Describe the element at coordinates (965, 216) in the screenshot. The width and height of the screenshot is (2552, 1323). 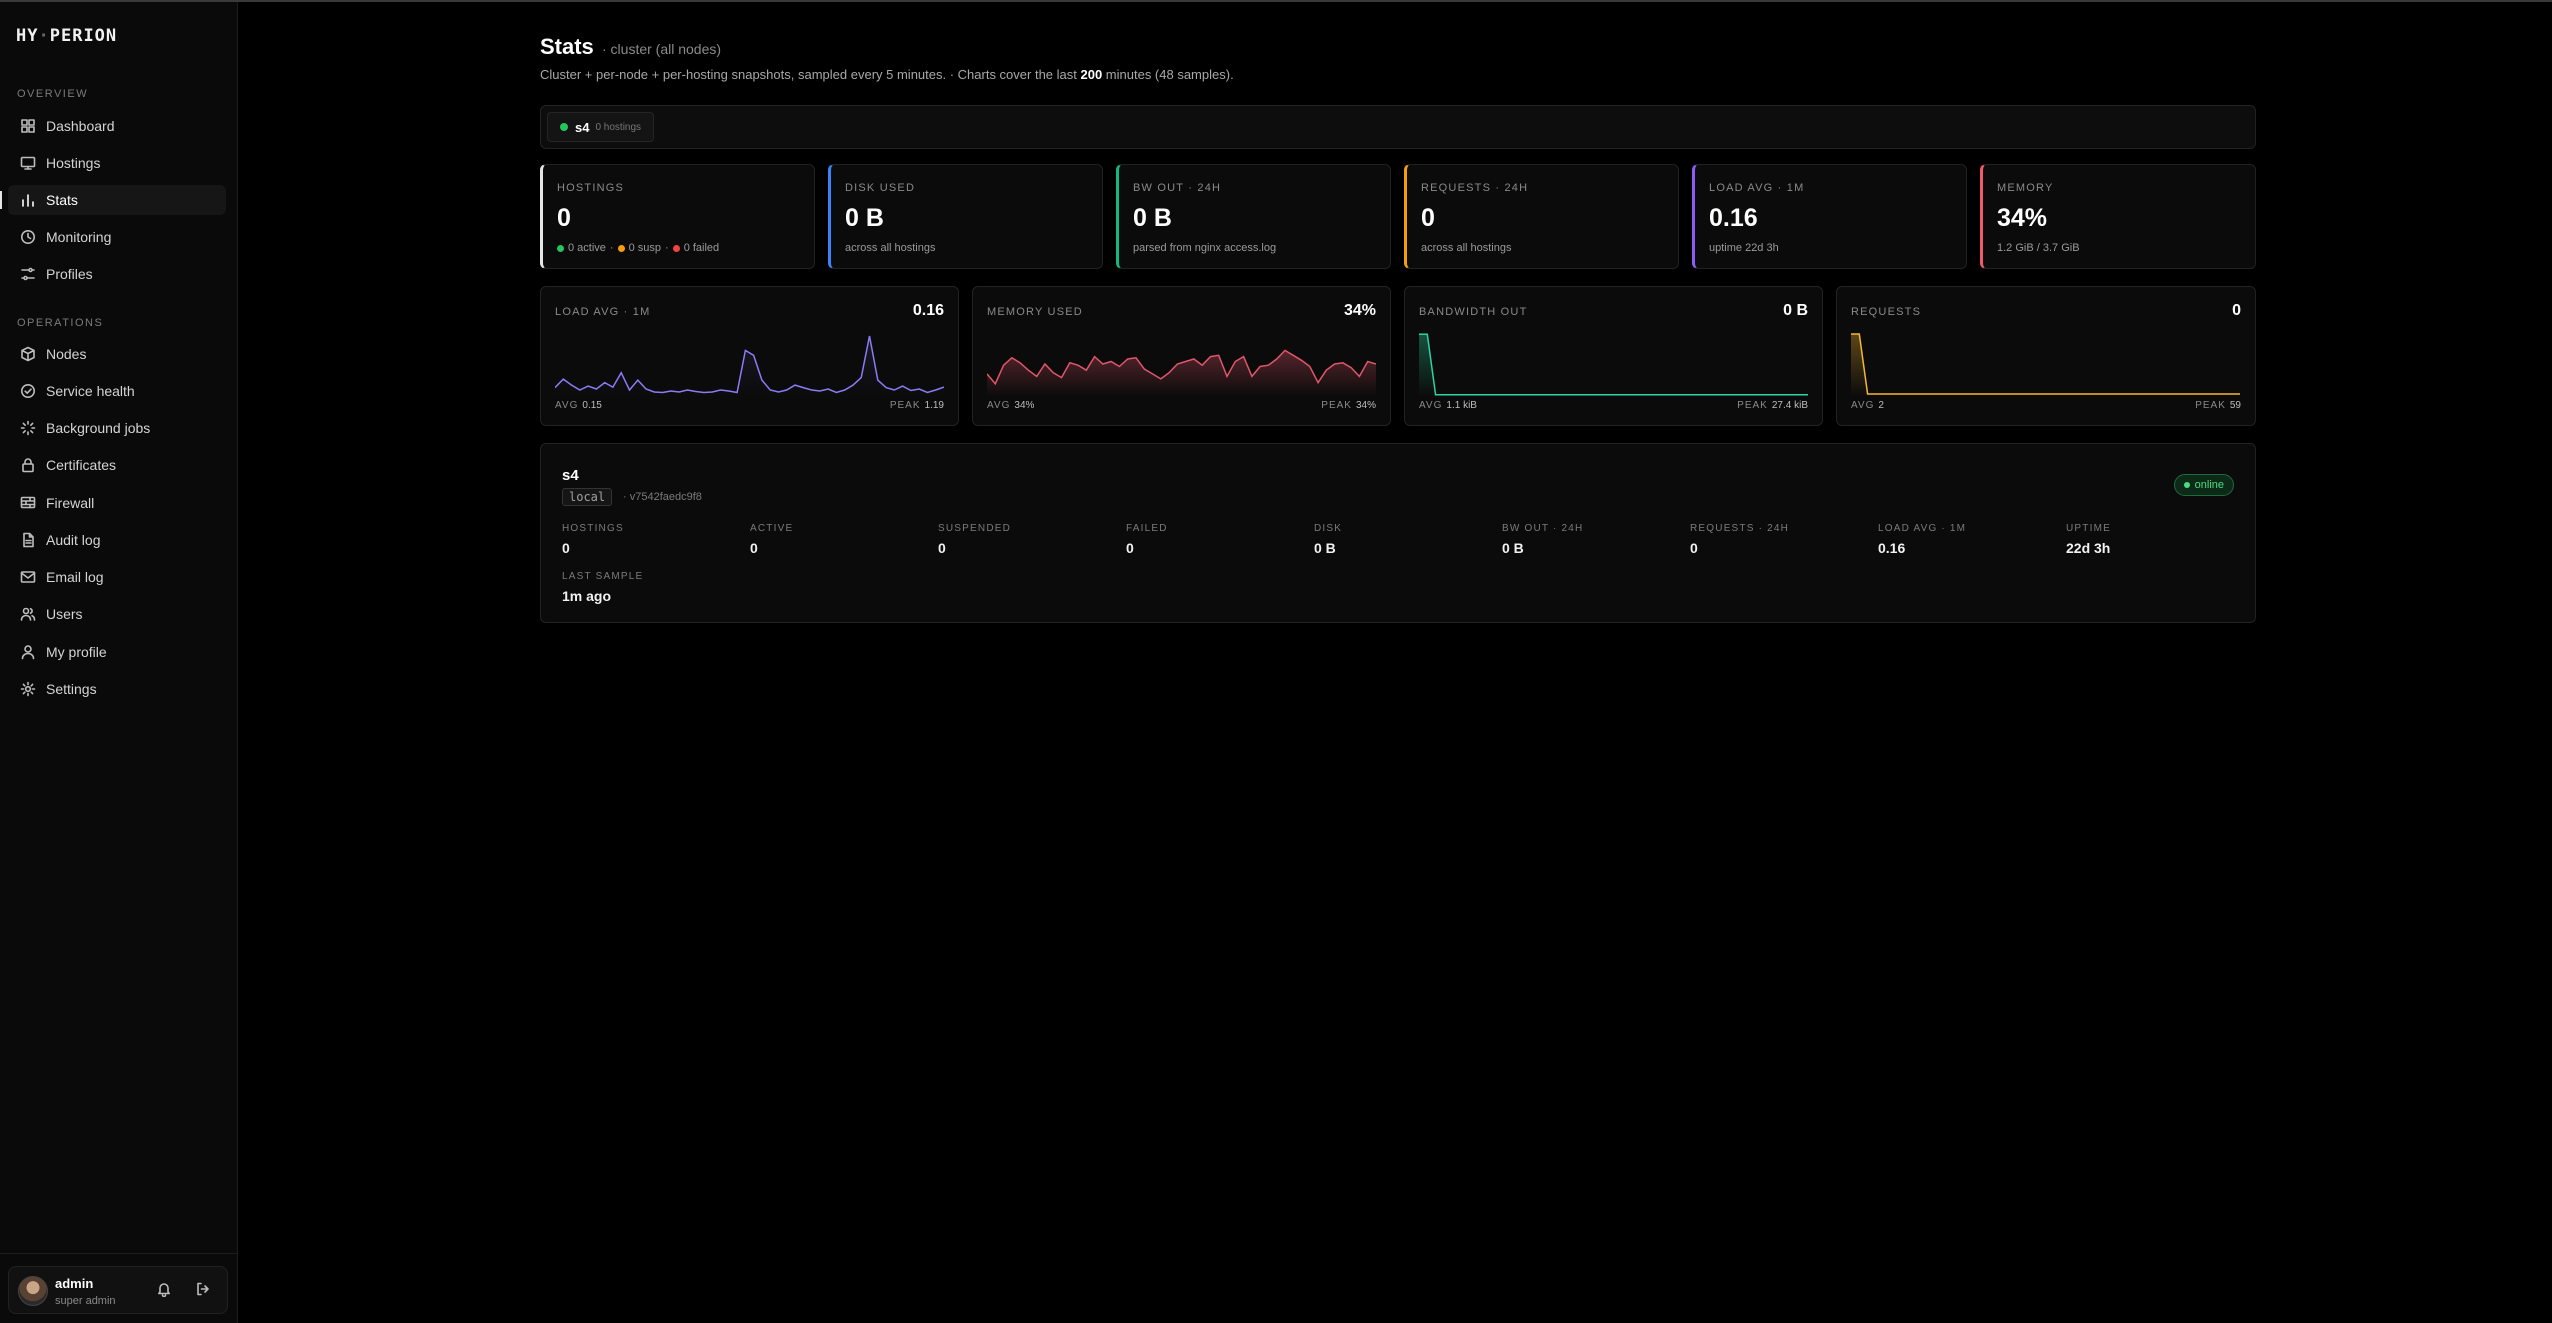
I see `kpi-disk-used: DISK USED 0 B across all hostings` at that location.